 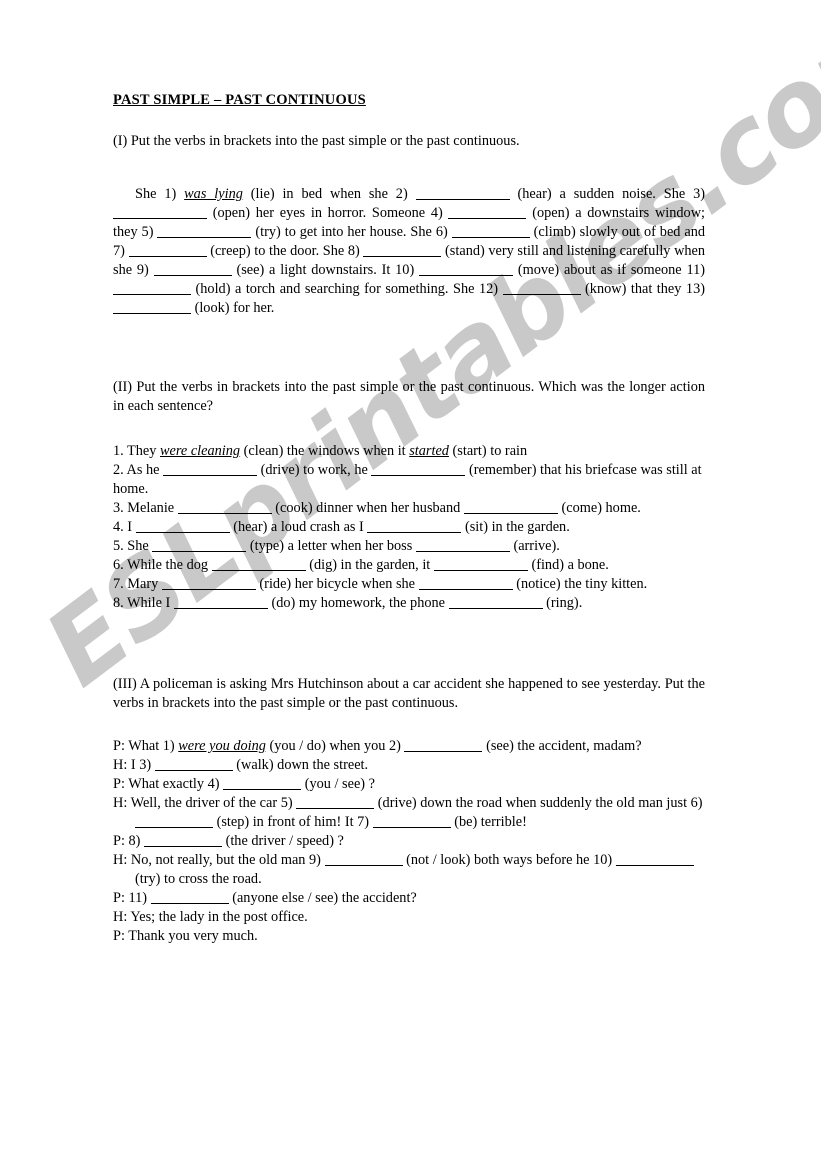 What do you see at coordinates (490, 821) in the screenshot?
I see `s3-4-end: (be) terrible!` at bounding box center [490, 821].